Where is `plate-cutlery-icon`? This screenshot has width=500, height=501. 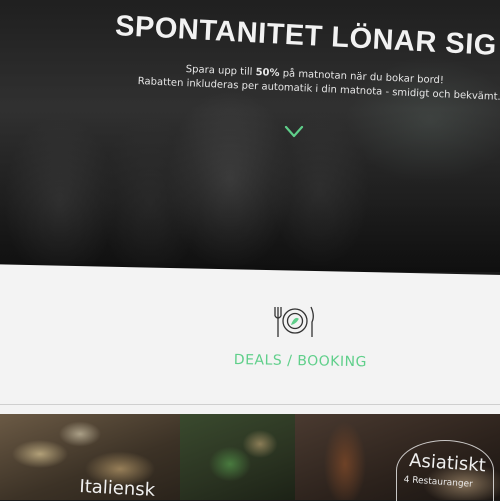
plate-cutlery-icon is located at coordinates (294, 321).